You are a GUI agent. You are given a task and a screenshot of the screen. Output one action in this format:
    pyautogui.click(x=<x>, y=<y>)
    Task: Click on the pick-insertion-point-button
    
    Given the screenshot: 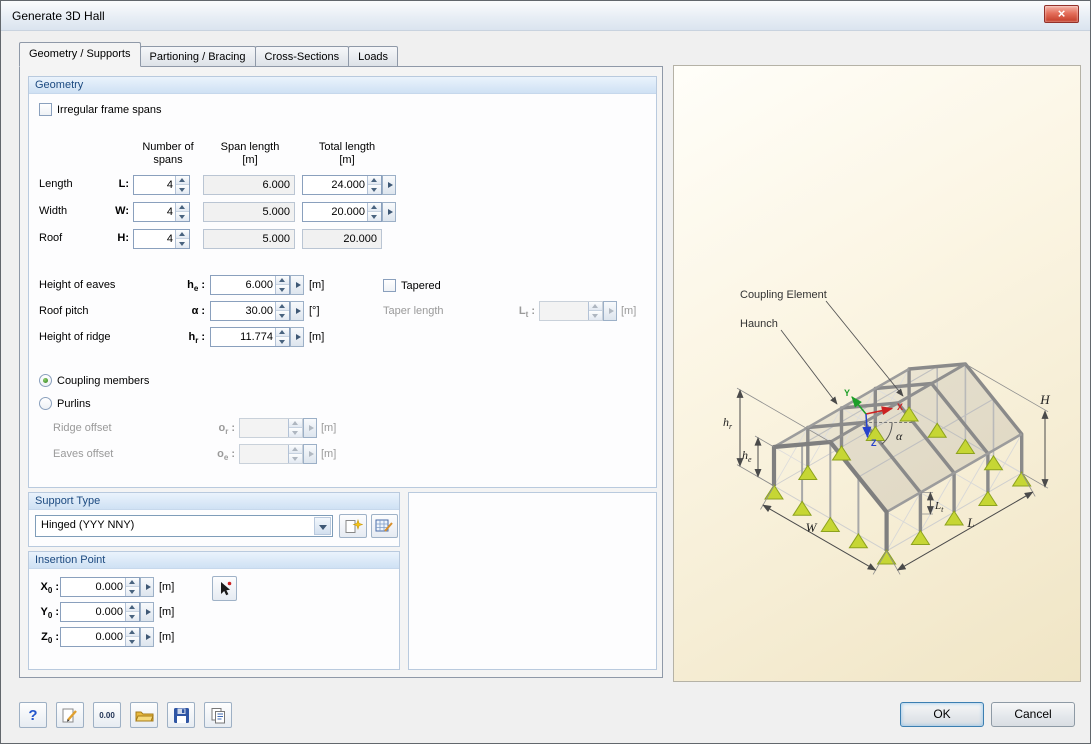 What is the action you would take?
    pyautogui.click(x=224, y=588)
    